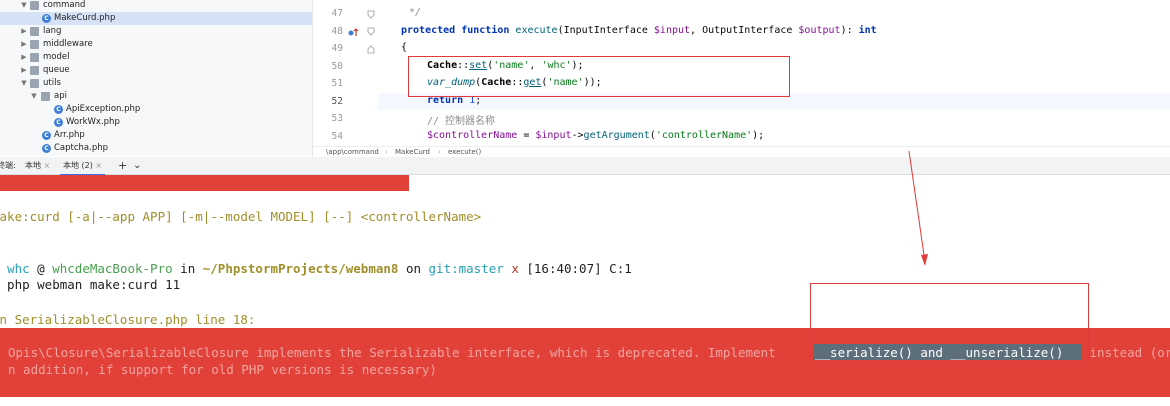 Image resolution: width=1170 pixels, height=406 pixels. What do you see at coordinates (90, 284) in the screenshot?
I see `command-text: php webman make:curd 11` at bounding box center [90, 284].